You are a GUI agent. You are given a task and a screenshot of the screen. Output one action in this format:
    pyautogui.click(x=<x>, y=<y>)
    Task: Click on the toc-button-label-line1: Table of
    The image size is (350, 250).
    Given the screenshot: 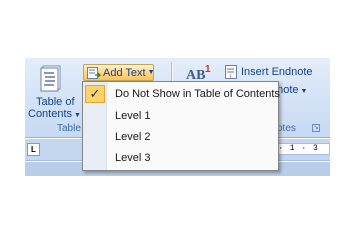 What is the action you would take?
    pyautogui.click(x=56, y=102)
    